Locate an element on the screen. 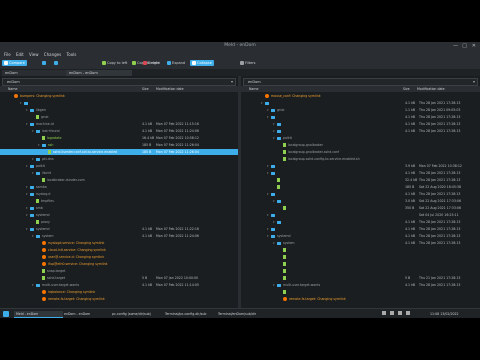 This screenshot has width=480, height=360. tree-row: ▾ system 4.1 kB Mon 07 Feb 2022 11:24:06 is located at coordinates (119, 236).